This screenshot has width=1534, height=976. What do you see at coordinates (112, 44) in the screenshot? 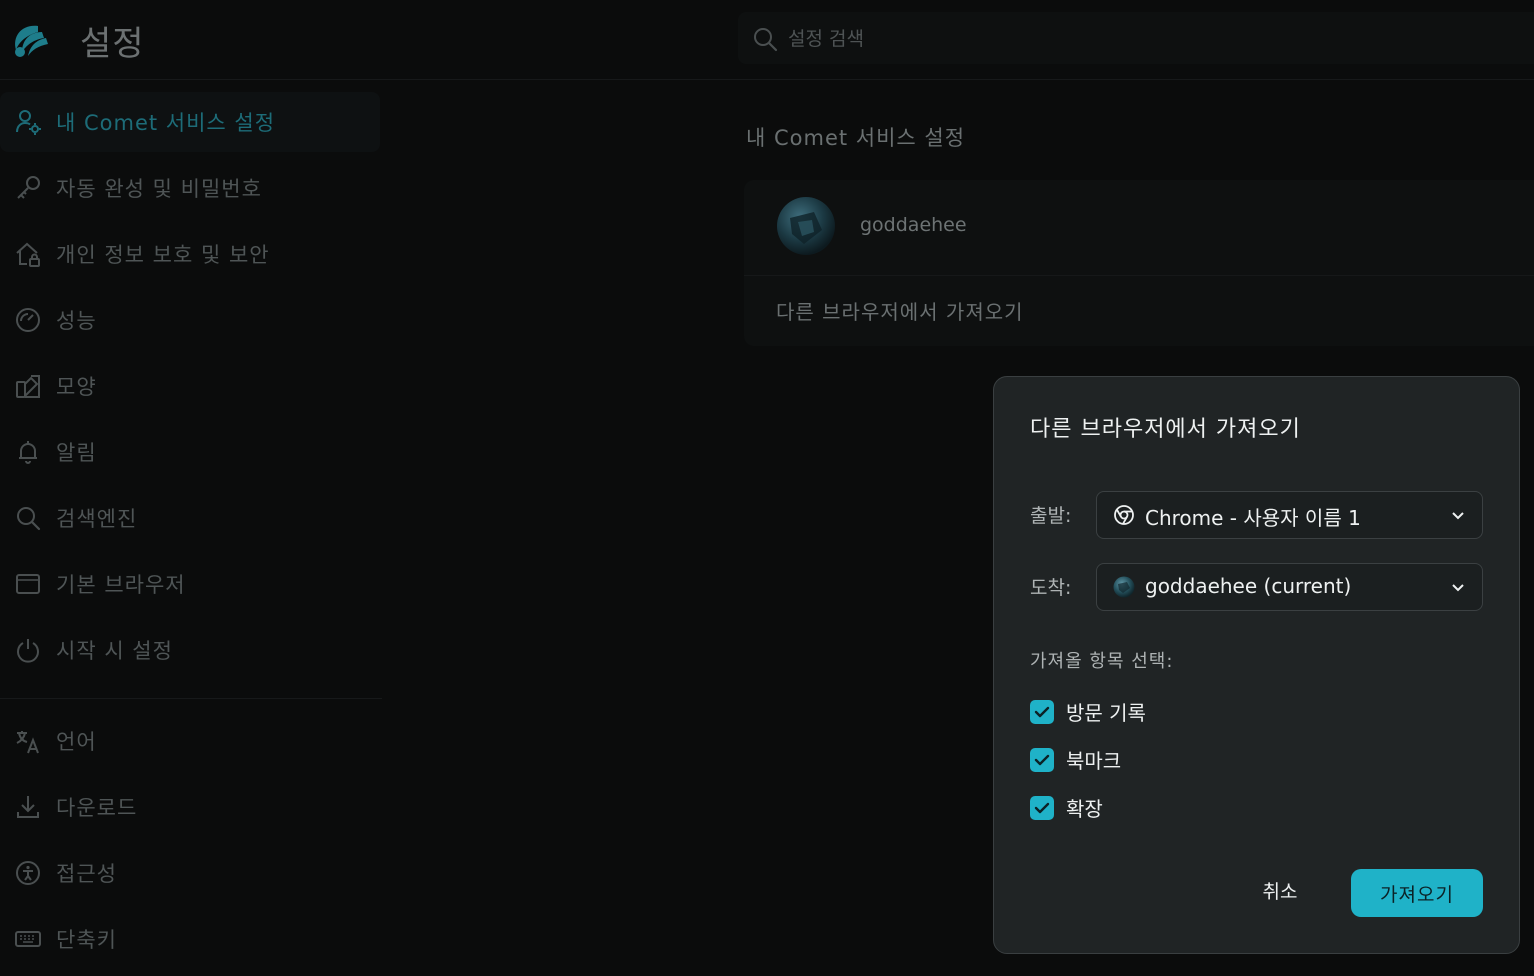
I see `page-title: 설정` at bounding box center [112, 44].